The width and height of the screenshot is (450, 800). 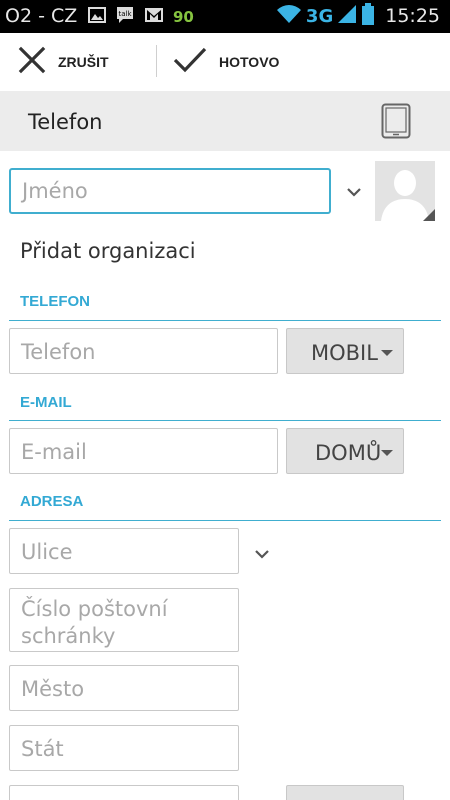 What do you see at coordinates (41, 16) in the screenshot?
I see `carrier-name: O2 - CZ` at bounding box center [41, 16].